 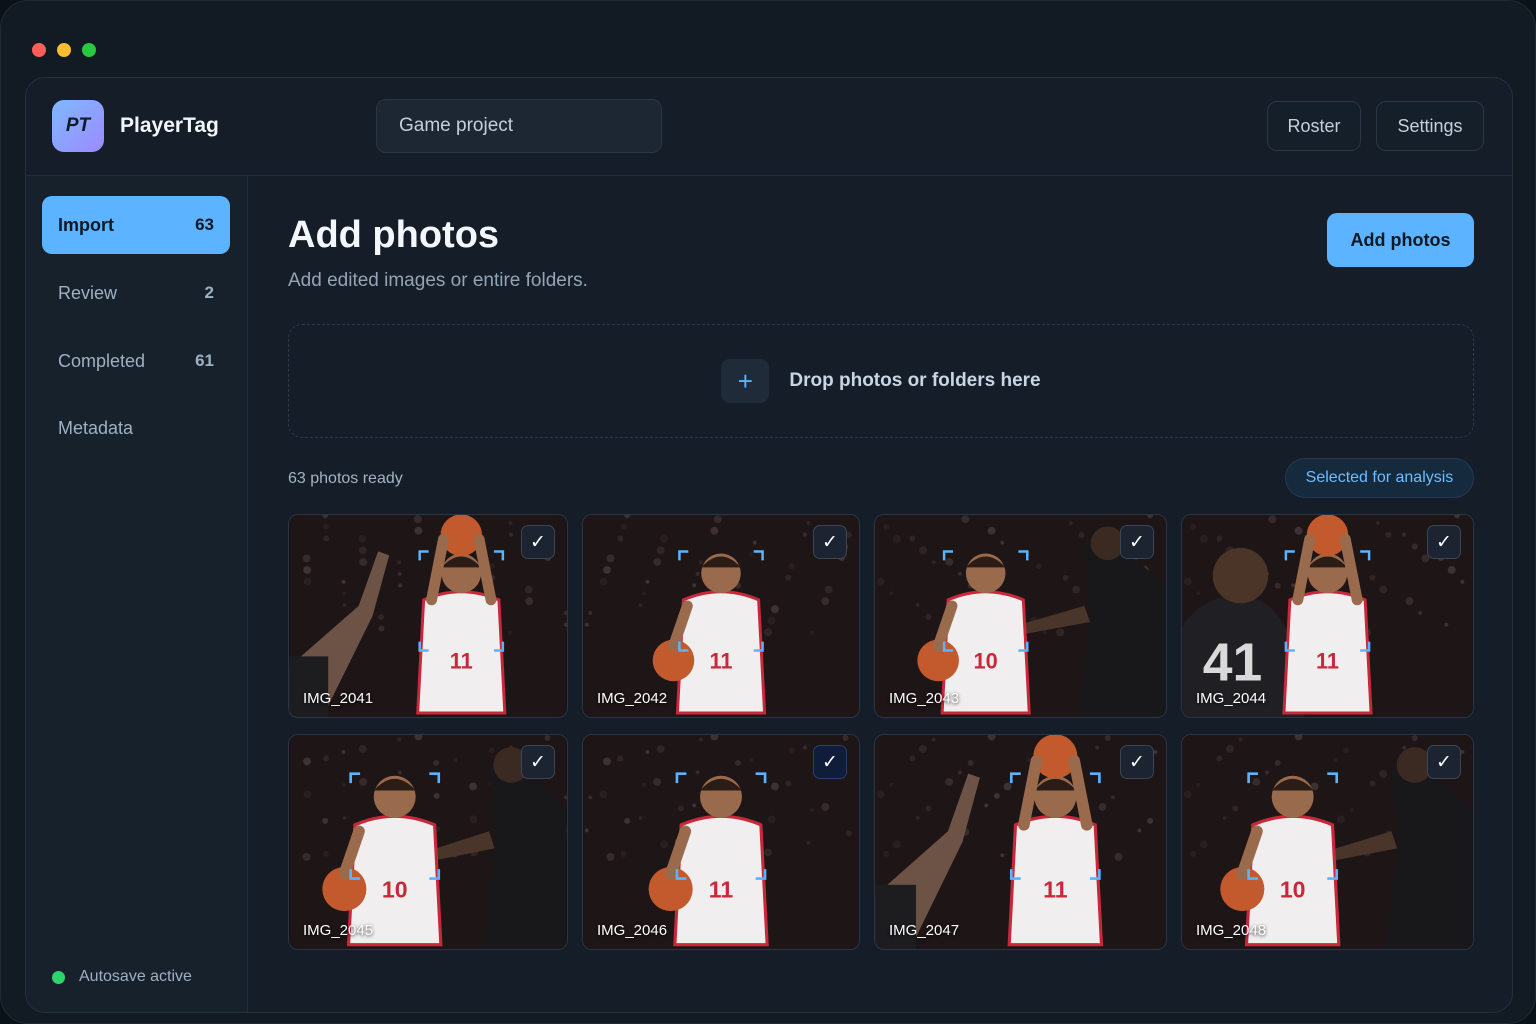 I want to click on sidebar-item-label: Import, so click(x=86, y=224).